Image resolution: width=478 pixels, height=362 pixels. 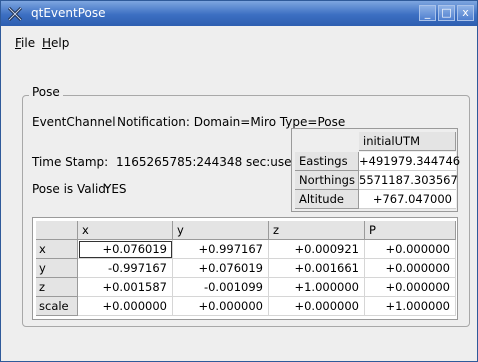 I want to click on timestamp-label: Time Stamp:, so click(x=70, y=162).